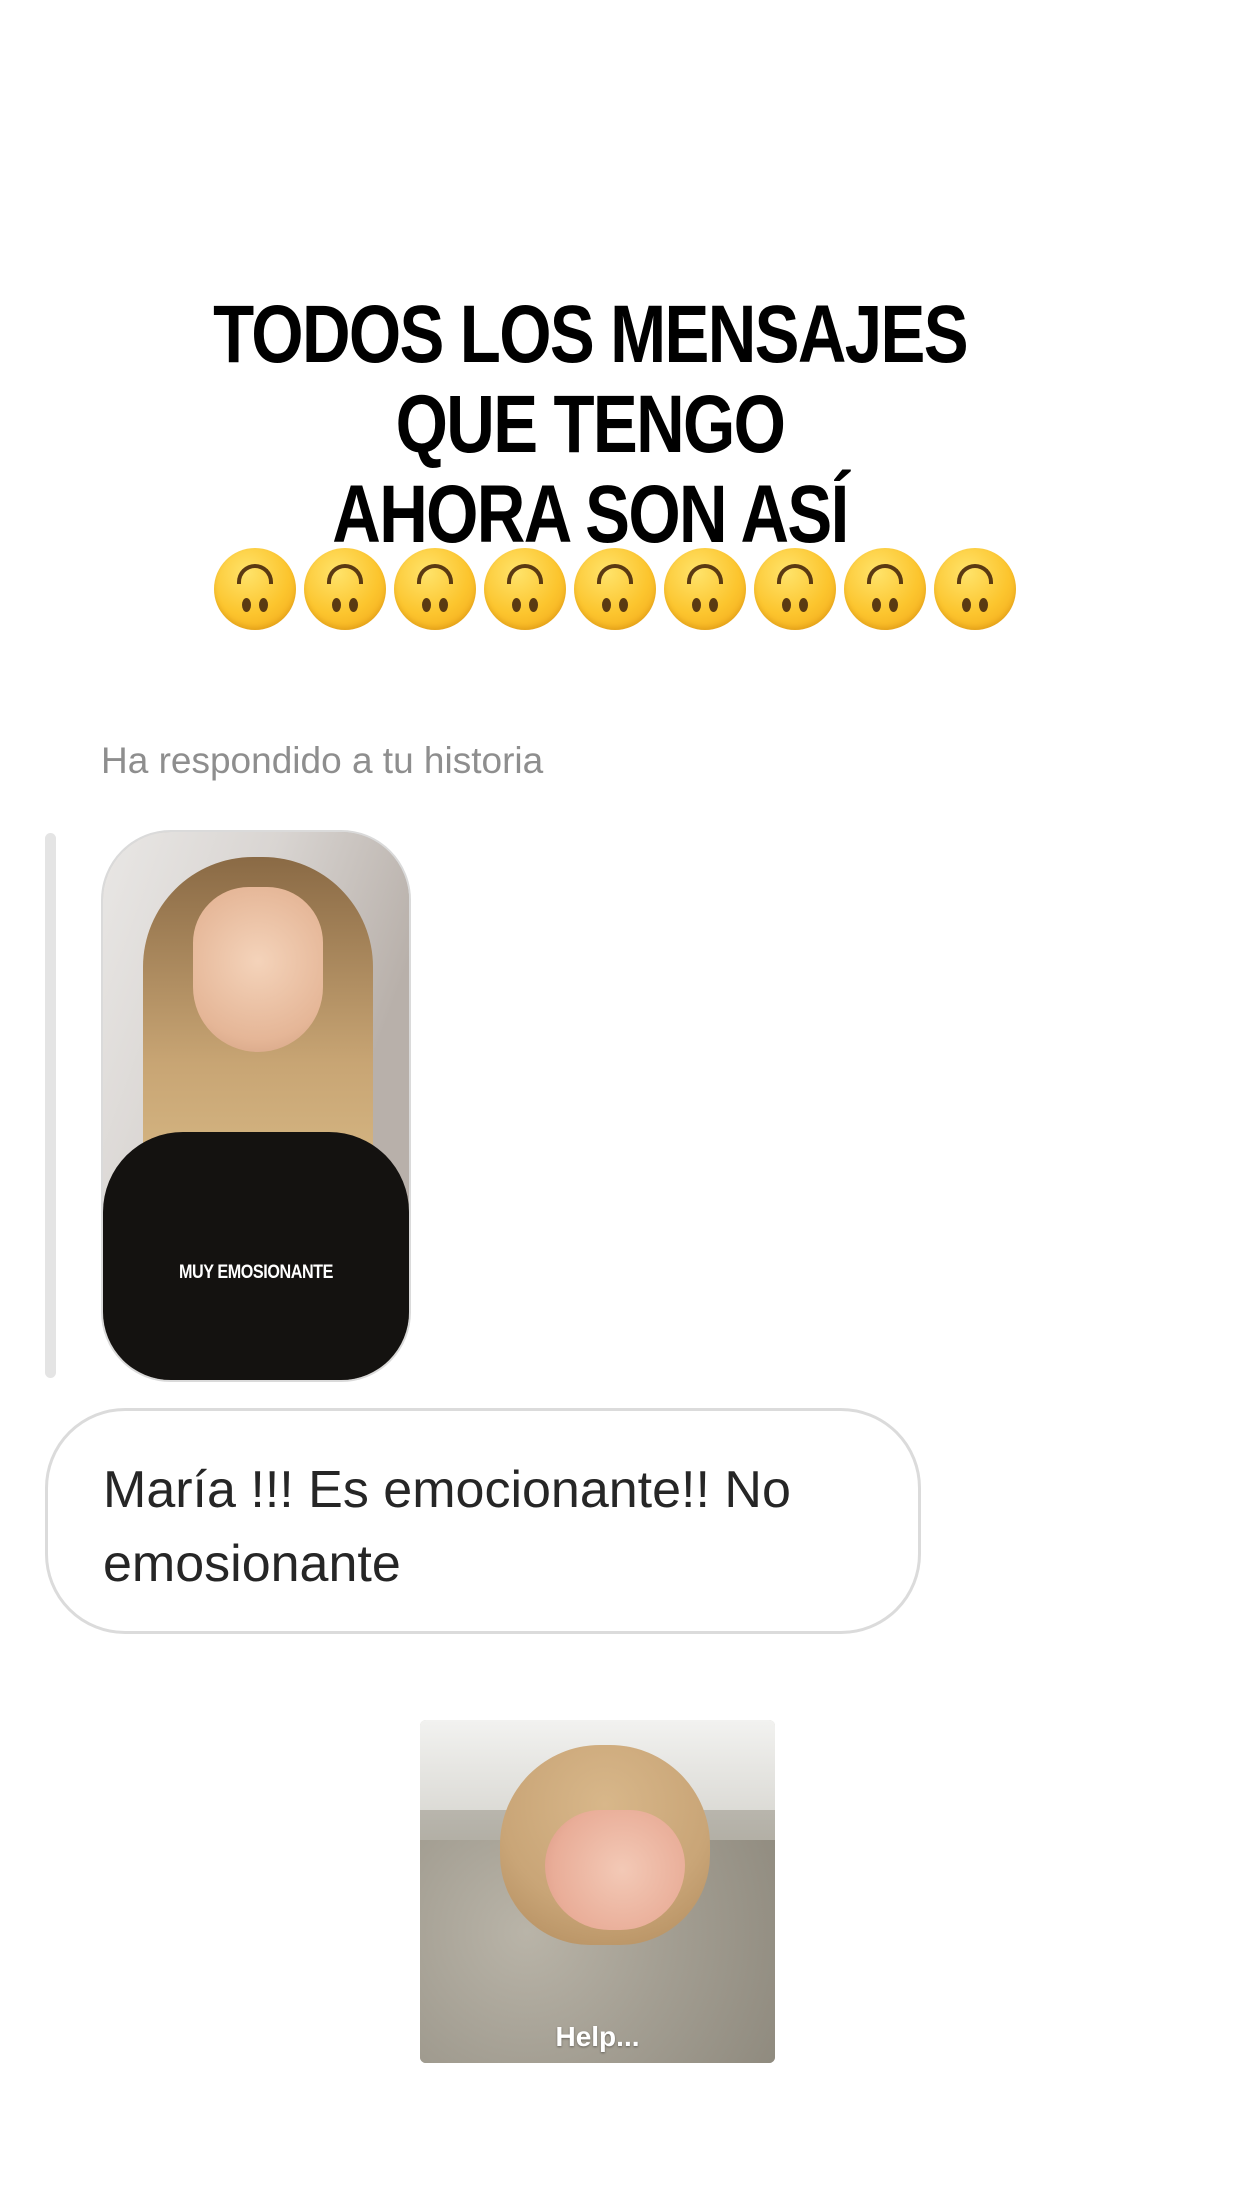 The width and height of the screenshot is (1242, 2208). Describe the element at coordinates (615, 1870) in the screenshot. I see `gif-baby-face` at that location.